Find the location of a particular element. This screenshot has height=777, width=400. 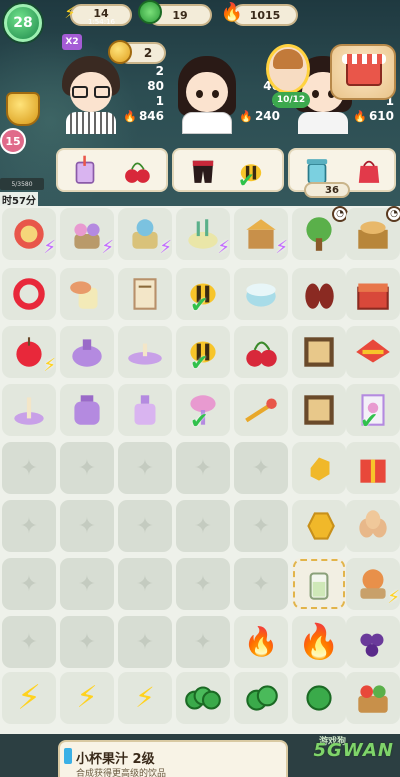

board-cell-energy-2: ⚡ is located at coordinates (87, 698).